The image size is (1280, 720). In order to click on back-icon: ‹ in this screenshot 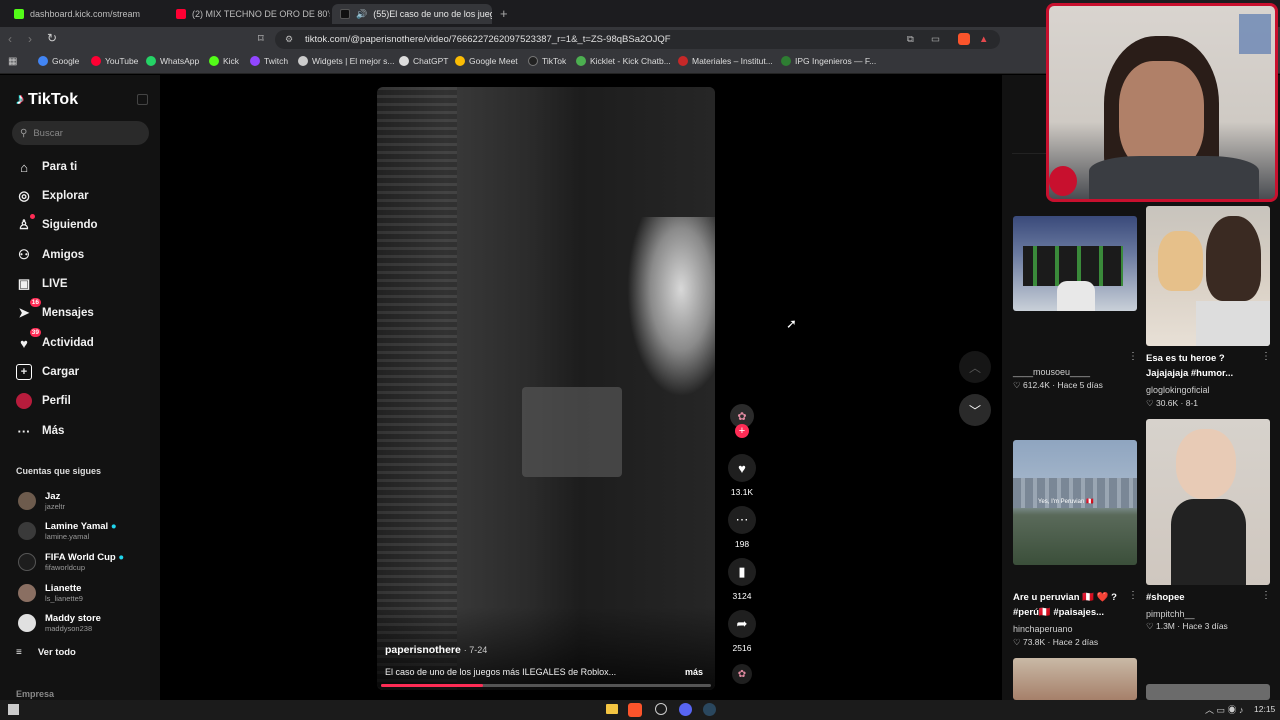, I will do `click(10, 39)`.